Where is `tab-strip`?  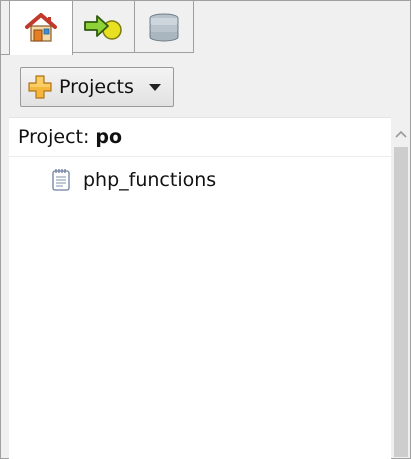 tab-strip is located at coordinates (205, 28).